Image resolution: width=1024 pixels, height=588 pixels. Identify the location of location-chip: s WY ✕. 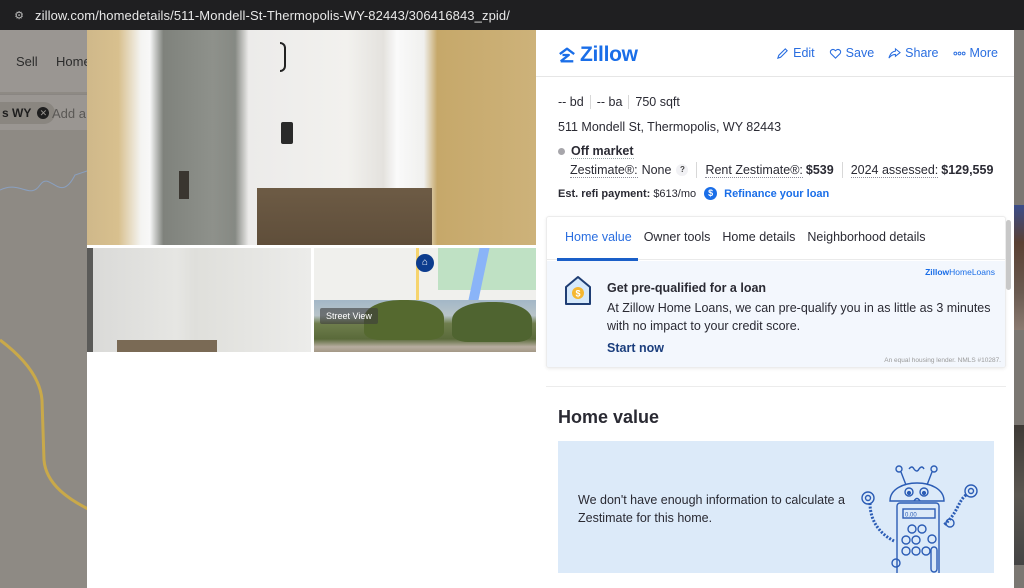
(28, 113).